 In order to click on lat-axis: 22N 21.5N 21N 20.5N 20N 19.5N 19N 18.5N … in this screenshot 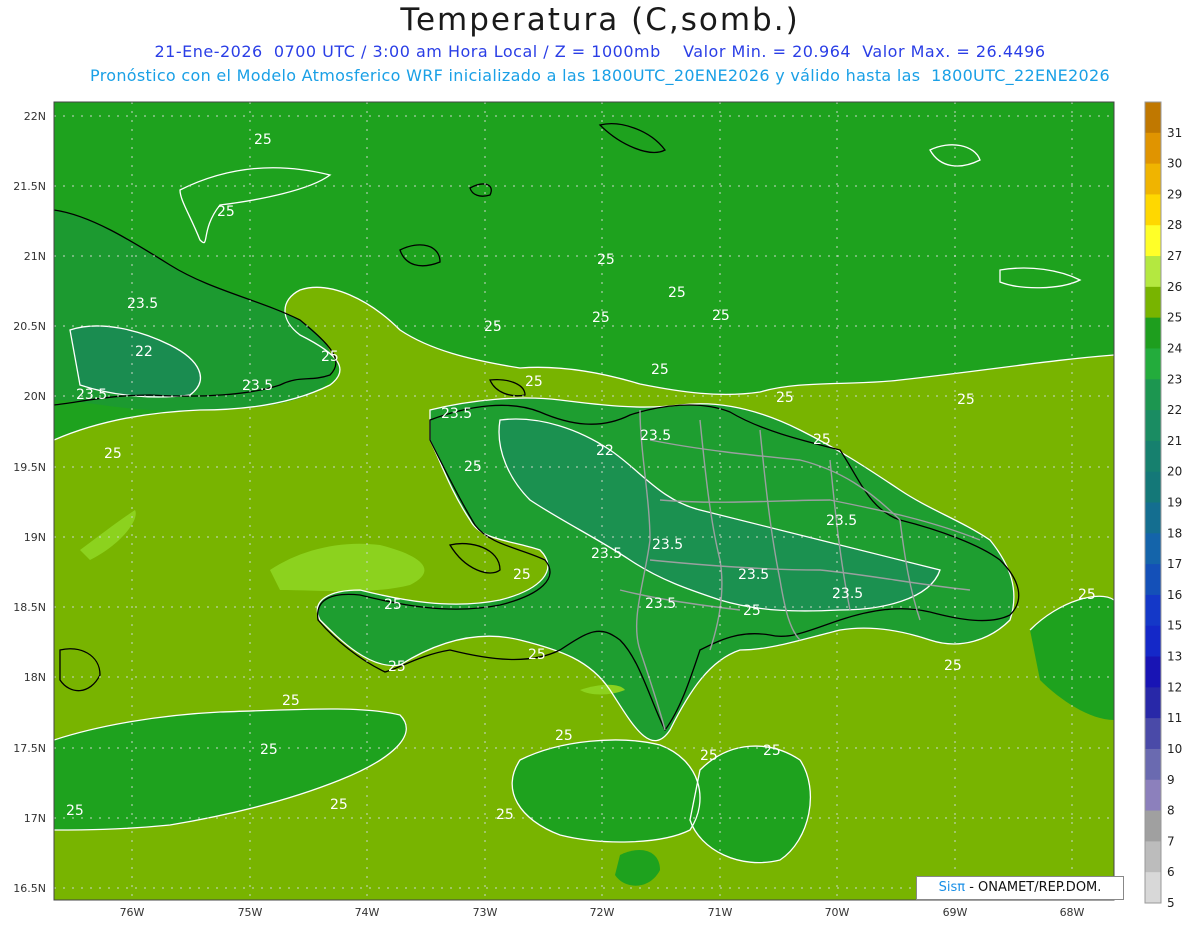, I will do `click(29, 502)`.